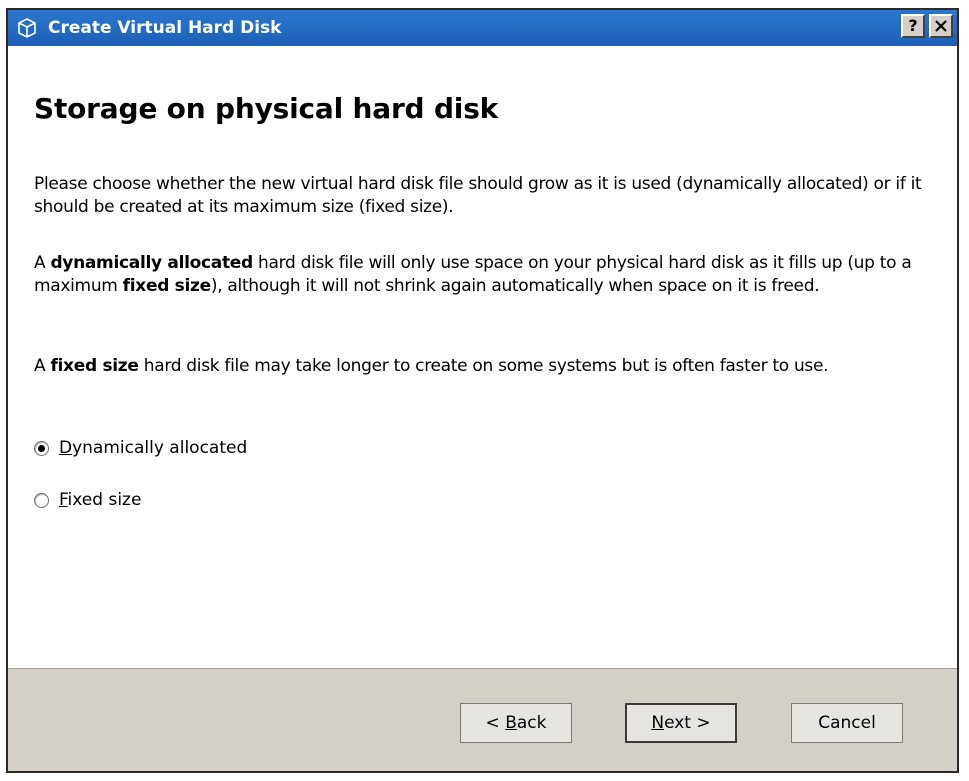 Image resolution: width=969 pixels, height=781 pixels. What do you see at coordinates (41, 448) in the screenshot?
I see `radio-button-checked` at bounding box center [41, 448].